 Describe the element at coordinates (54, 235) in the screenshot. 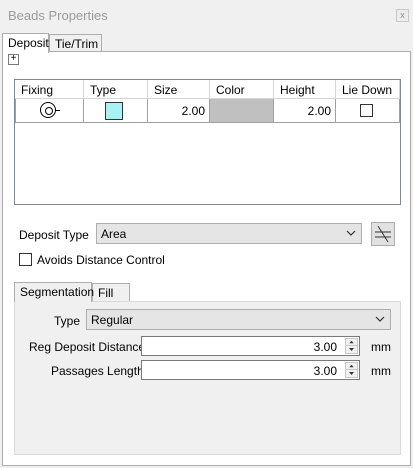

I see `deposit-type-label: Deposit Type` at that location.